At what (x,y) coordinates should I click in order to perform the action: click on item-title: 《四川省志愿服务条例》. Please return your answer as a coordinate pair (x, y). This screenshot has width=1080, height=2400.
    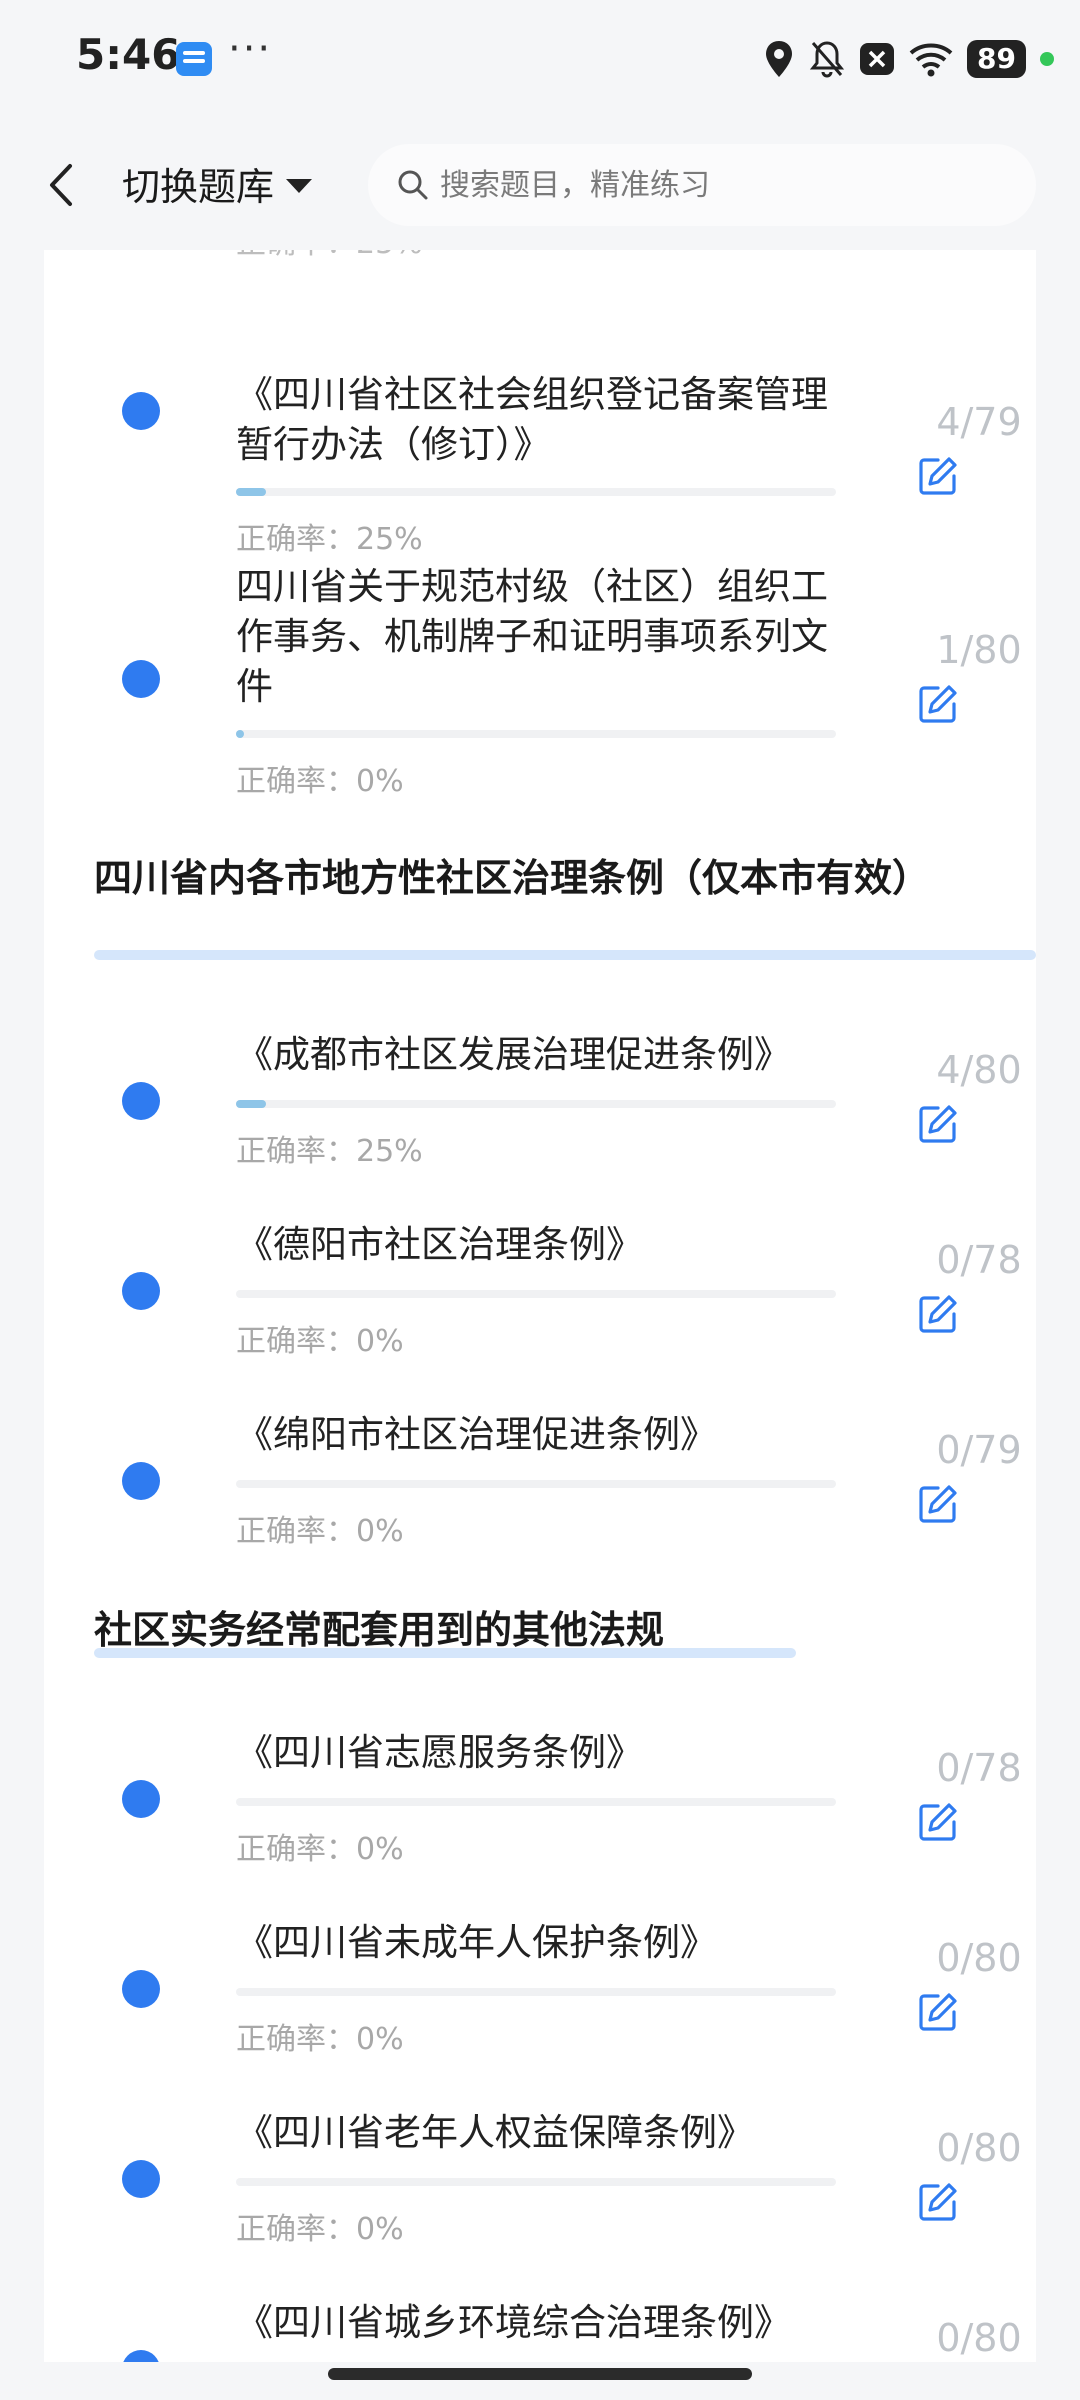
    Looking at the image, I should click on (439, 1752).